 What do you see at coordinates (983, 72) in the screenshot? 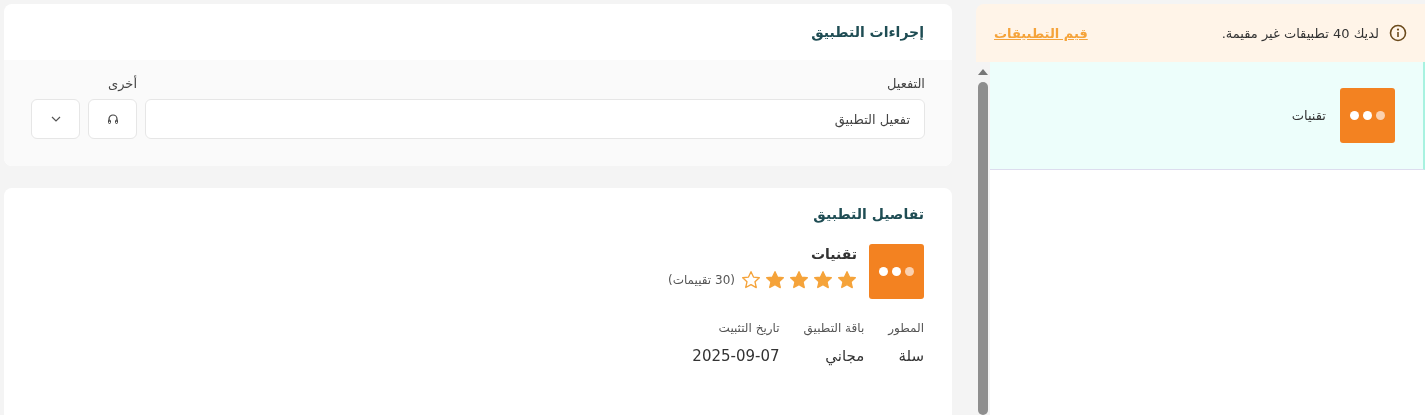
I see `scroll-up-icon` at bounding box center [983, 72].